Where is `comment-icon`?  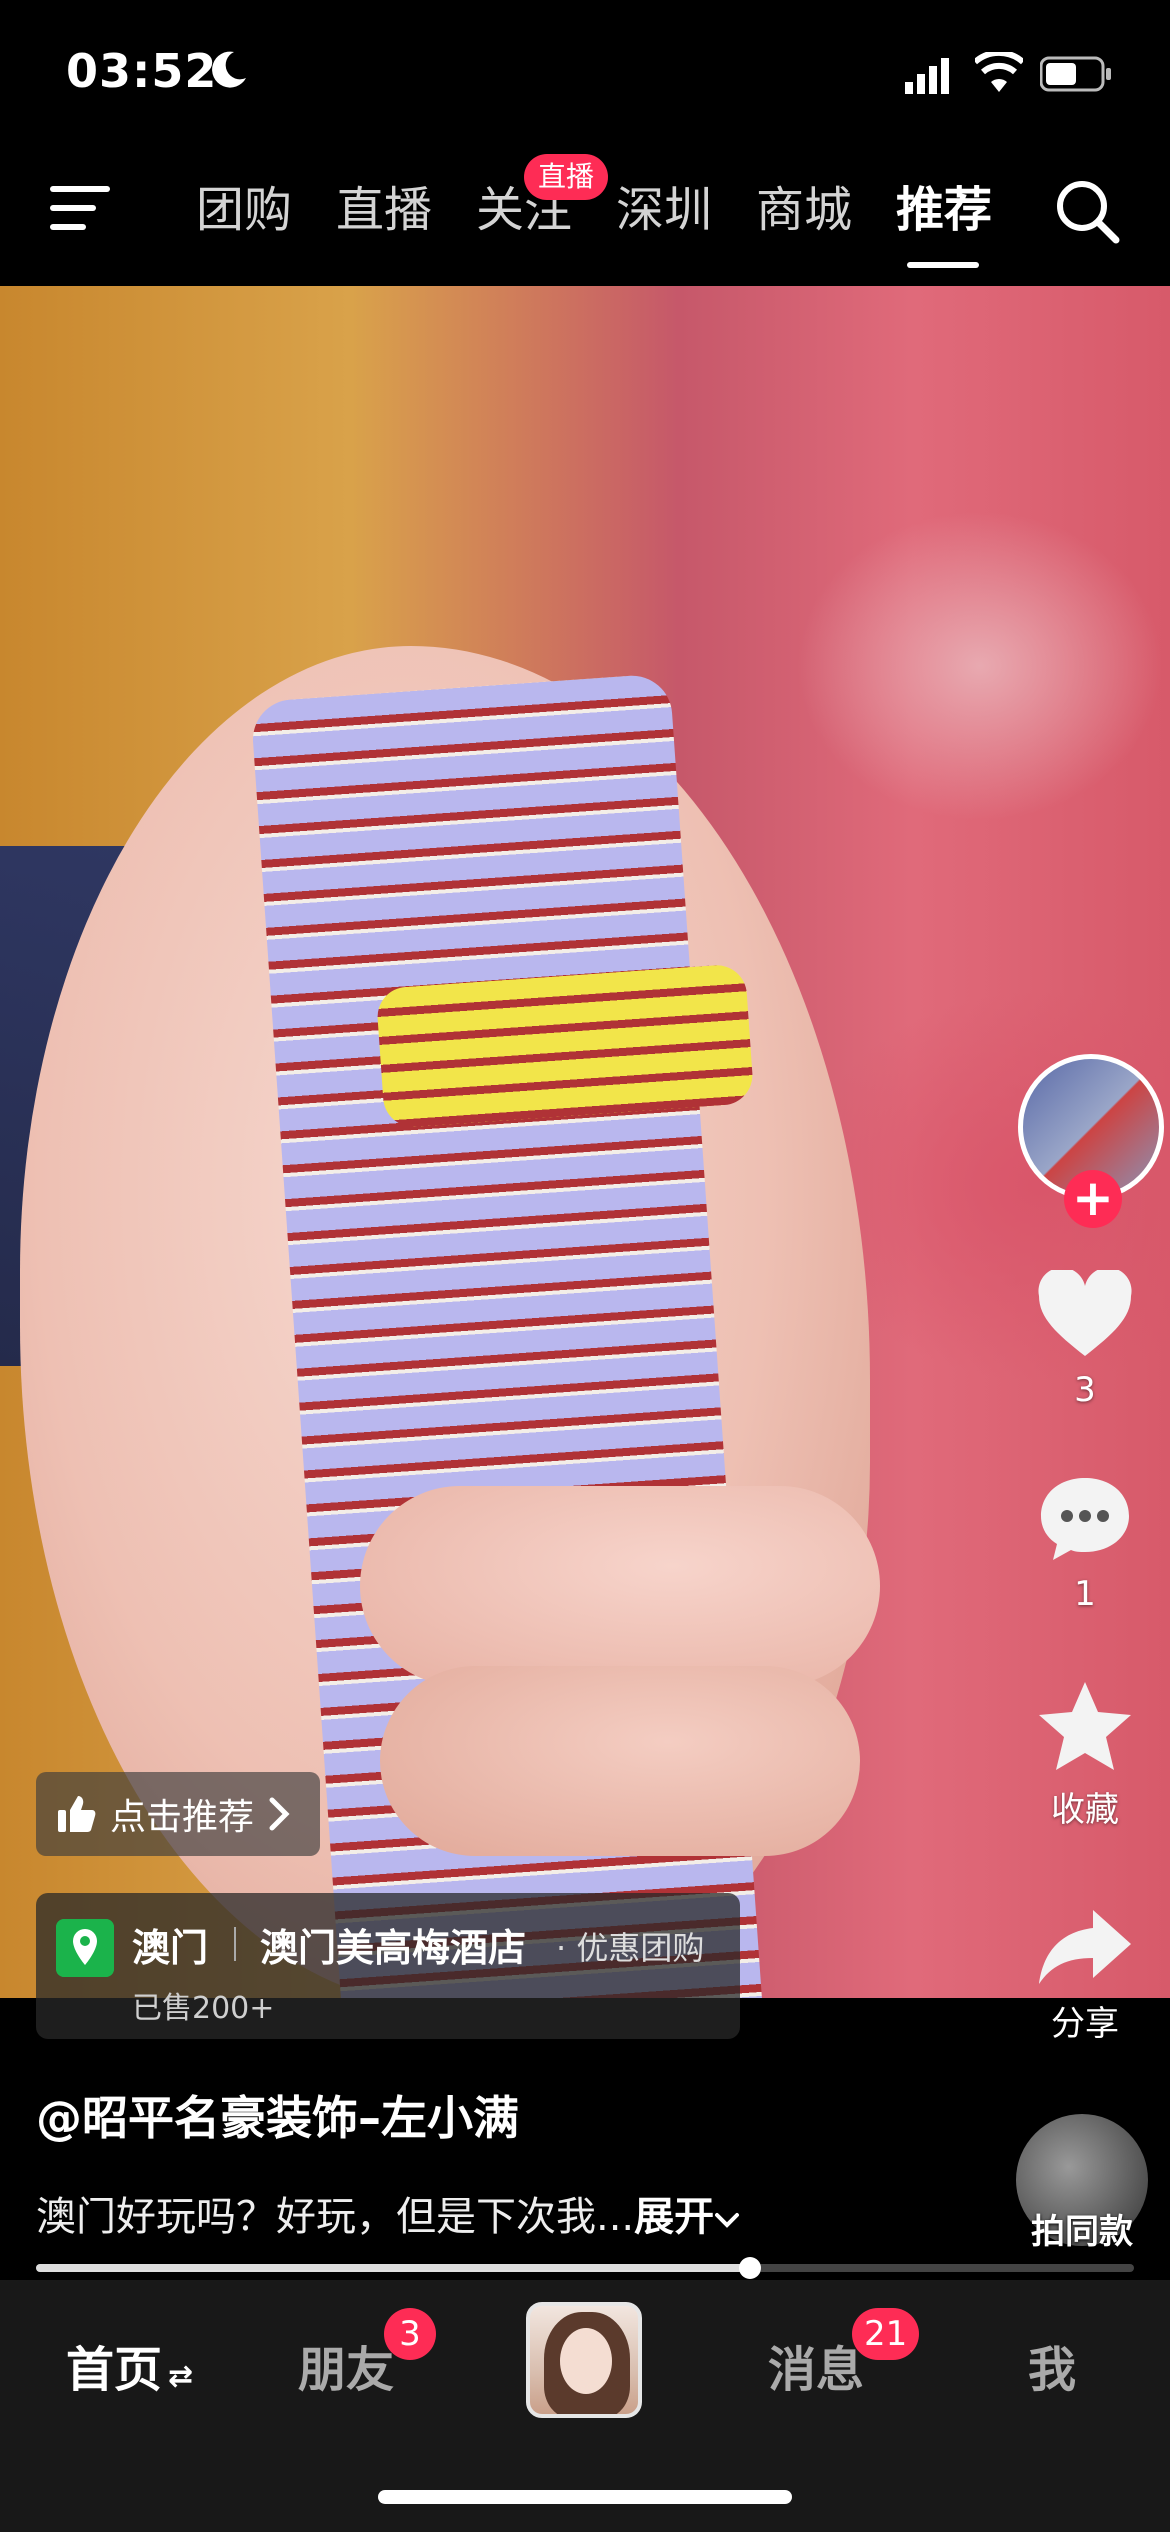 comment-icon is located at coordinates (1085, 1519).